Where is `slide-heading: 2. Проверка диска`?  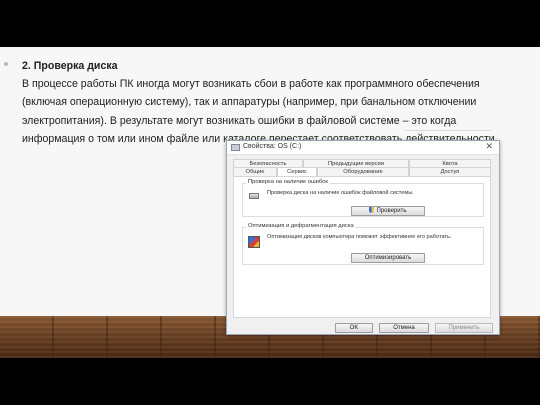
slide-heading: 2. Проверка диска is located at coordinates (70, 66).